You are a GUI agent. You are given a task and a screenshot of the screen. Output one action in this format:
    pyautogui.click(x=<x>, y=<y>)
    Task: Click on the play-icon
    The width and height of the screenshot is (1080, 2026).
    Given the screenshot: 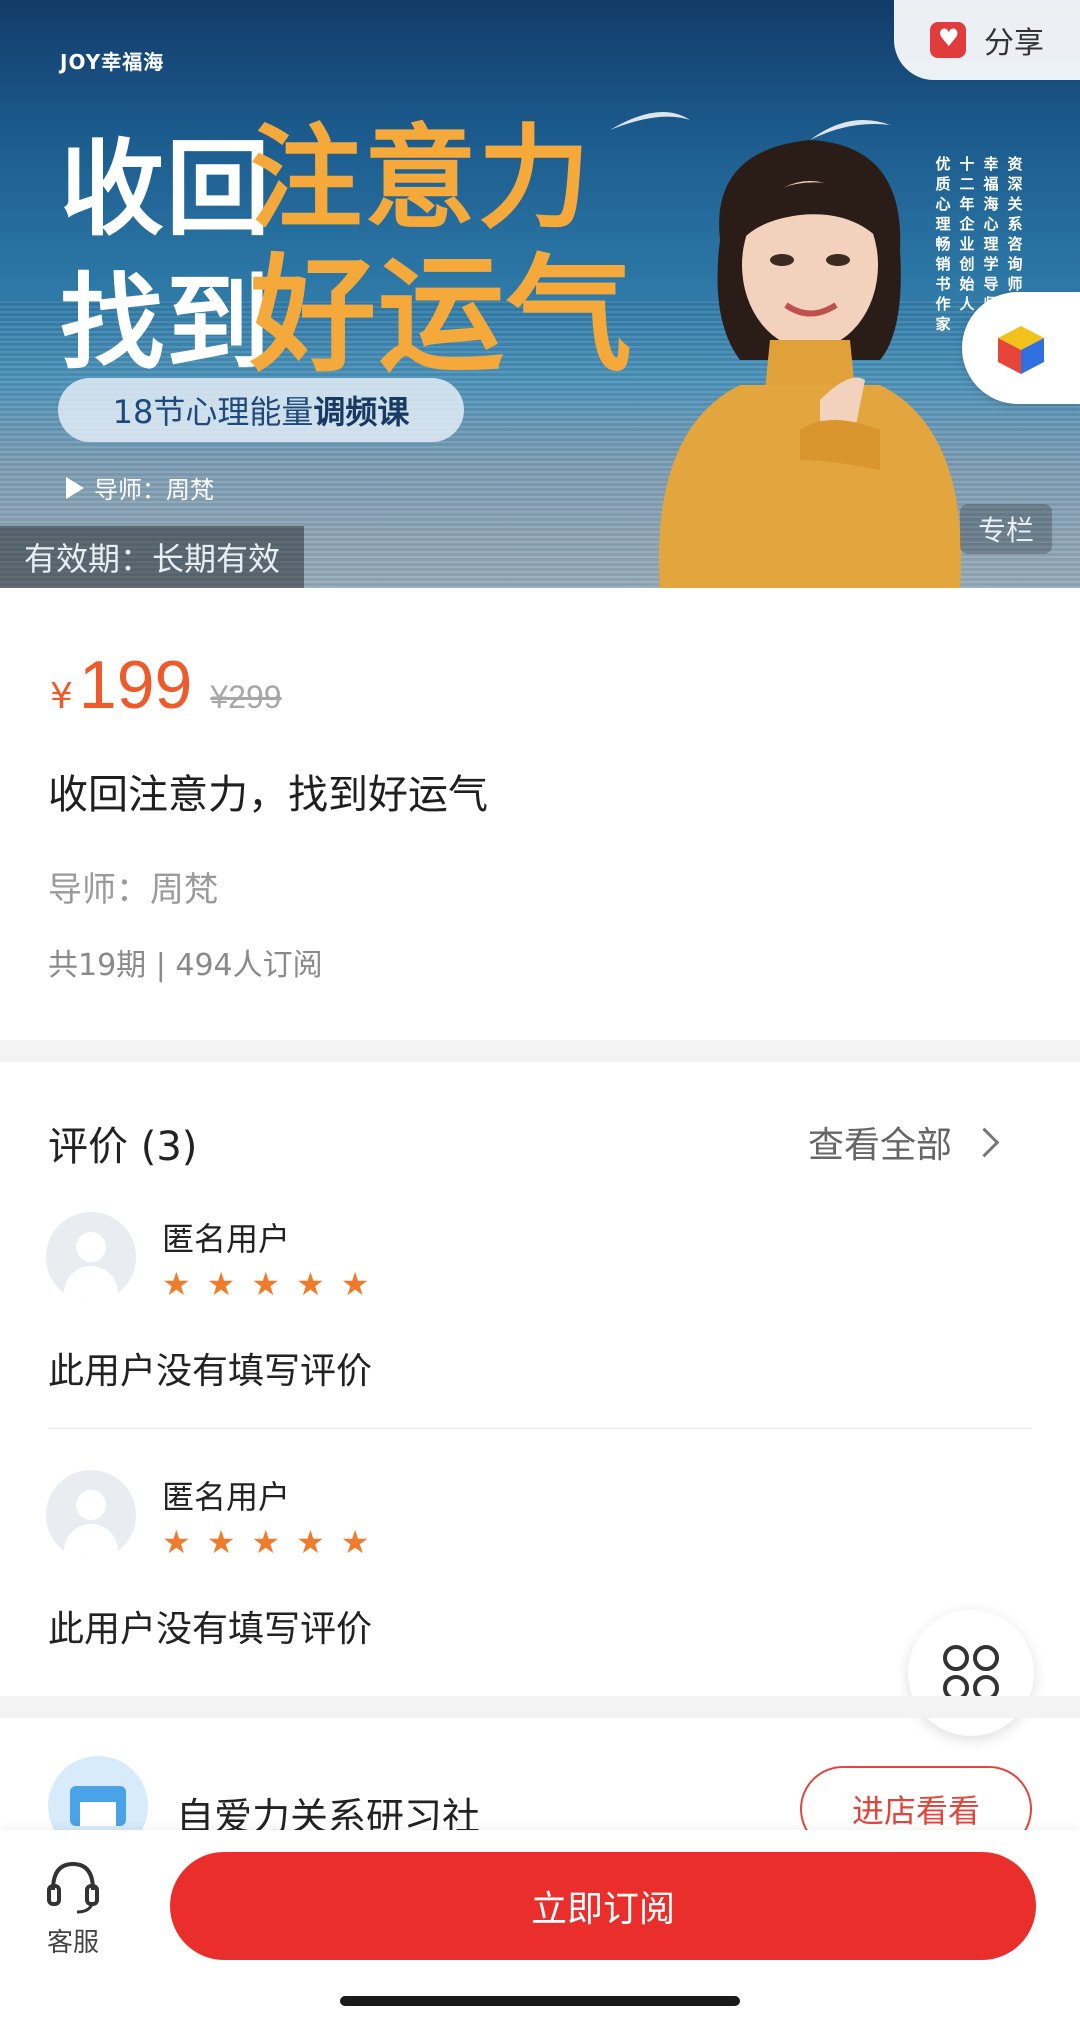 What is the action you would take?
    pyautogui.click(x=75, y=487)
    